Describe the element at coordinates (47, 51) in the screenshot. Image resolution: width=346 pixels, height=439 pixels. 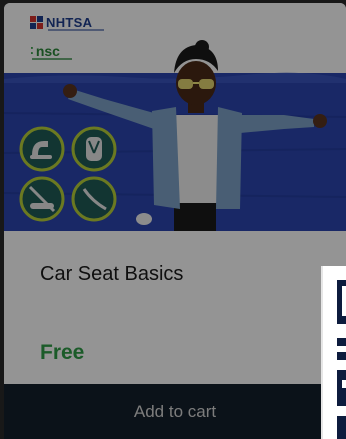
I see `nsc-logo-text: nsc` at that location.